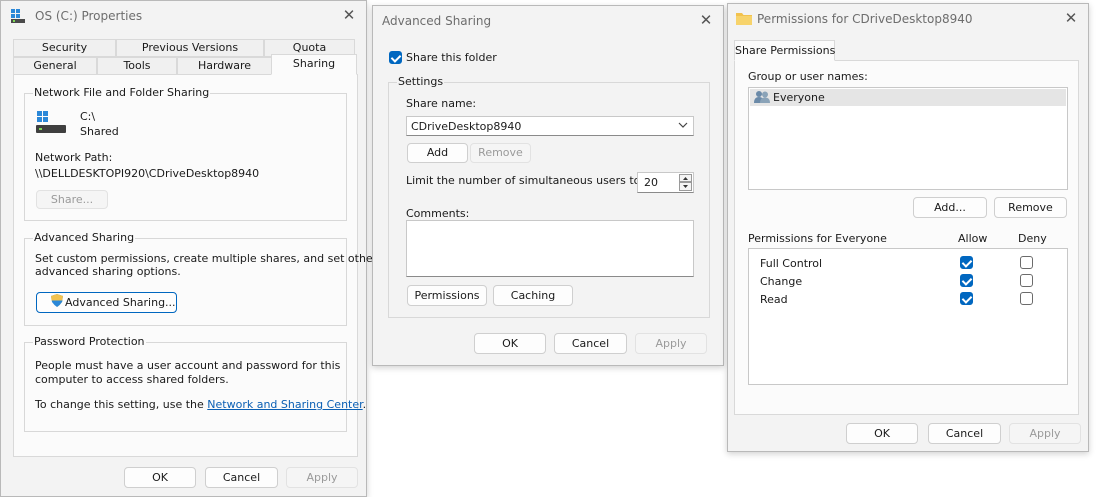 This screenshot has height=497, width=1100. Describe the element at coordinates (865, 19) in the screenshot. I see `permissions-title: Permissions for CDriveDesktop8940` at that location.